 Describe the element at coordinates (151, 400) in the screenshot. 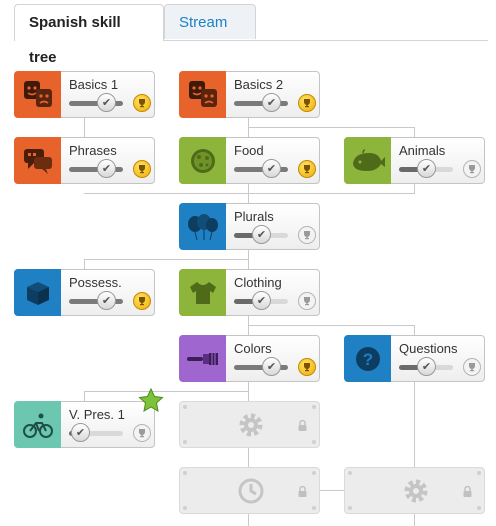

I see `star-icon` at that location.